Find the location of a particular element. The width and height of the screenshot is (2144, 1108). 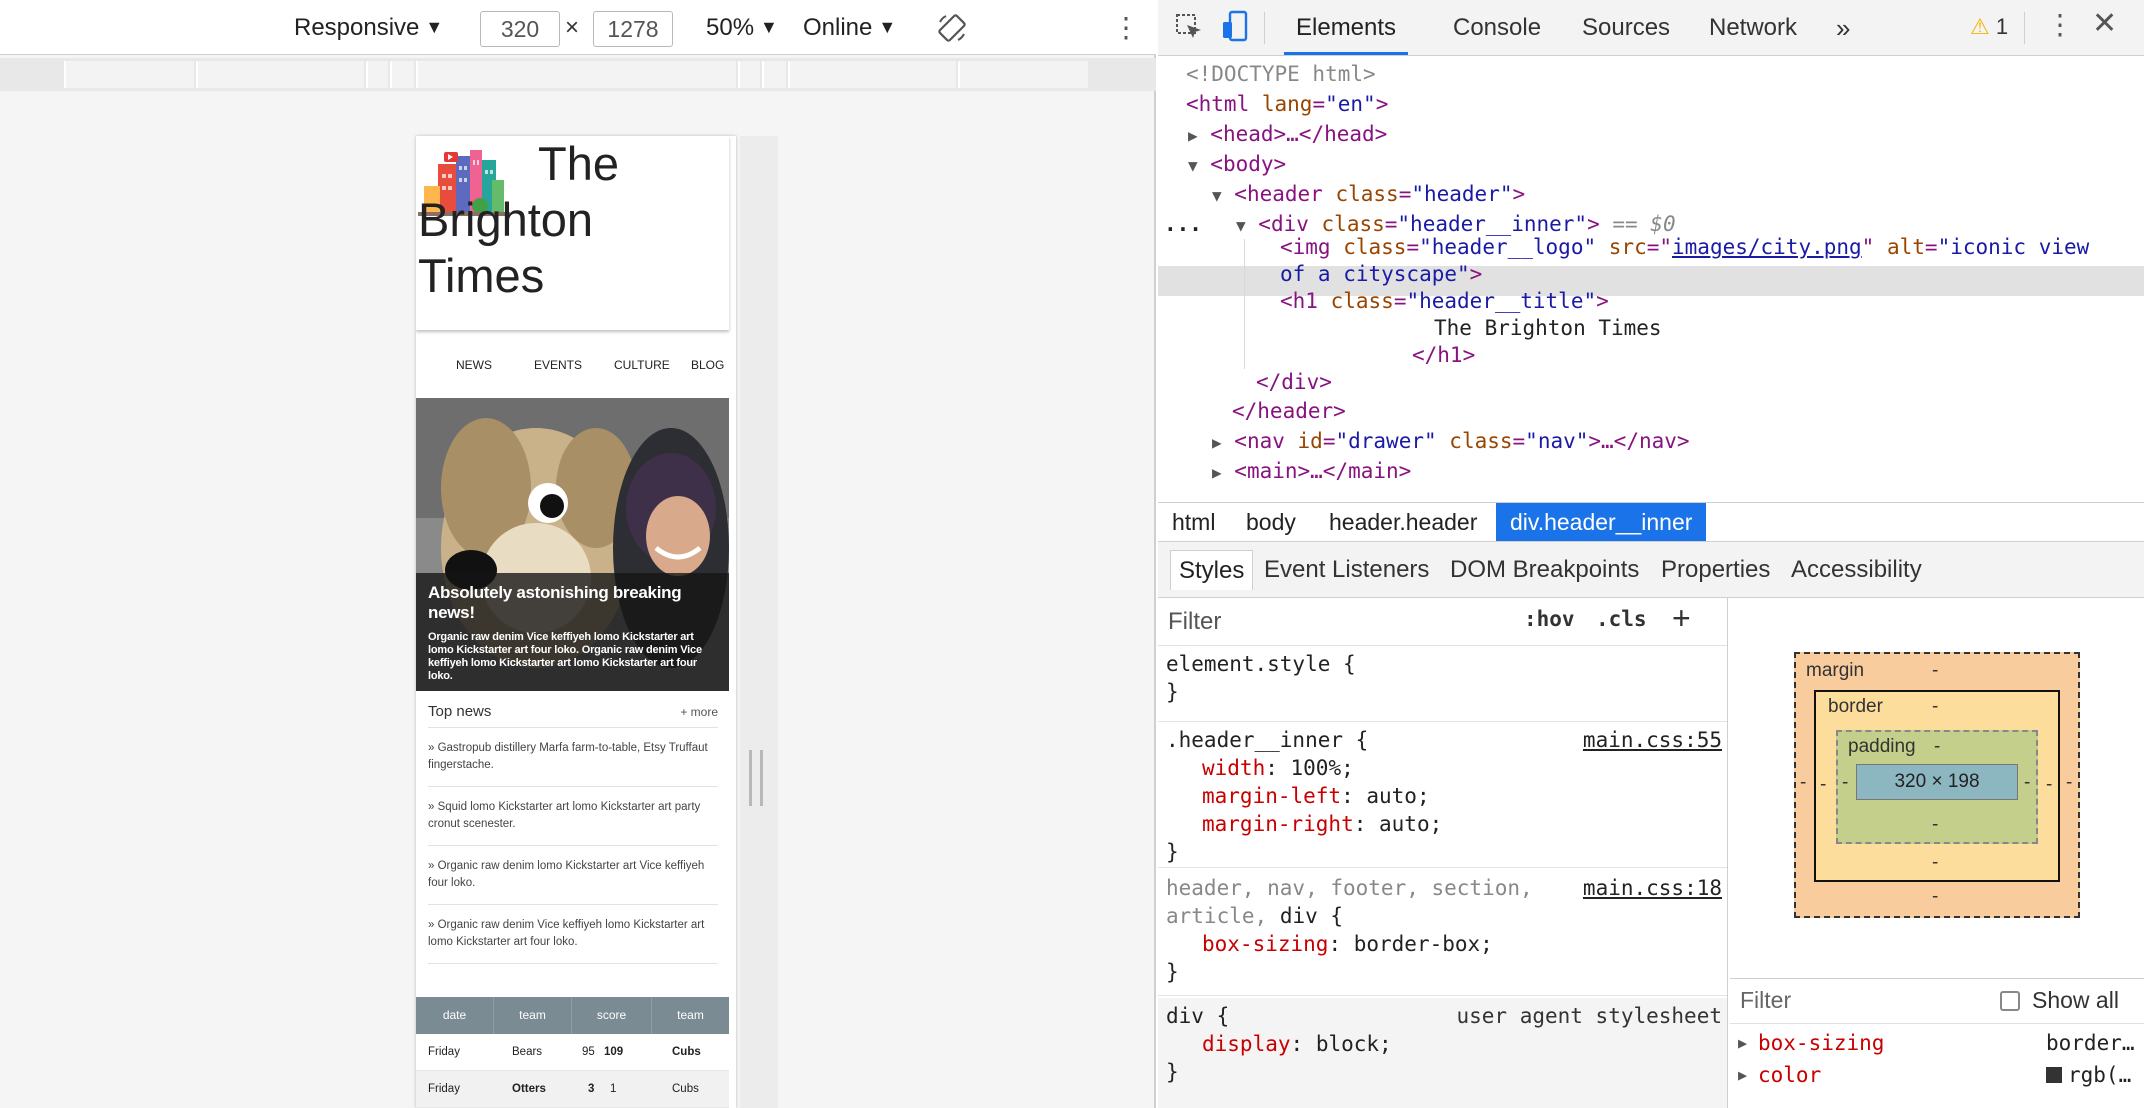

rule-source-link: main.css:18 is located at coordinates (1652, 888).